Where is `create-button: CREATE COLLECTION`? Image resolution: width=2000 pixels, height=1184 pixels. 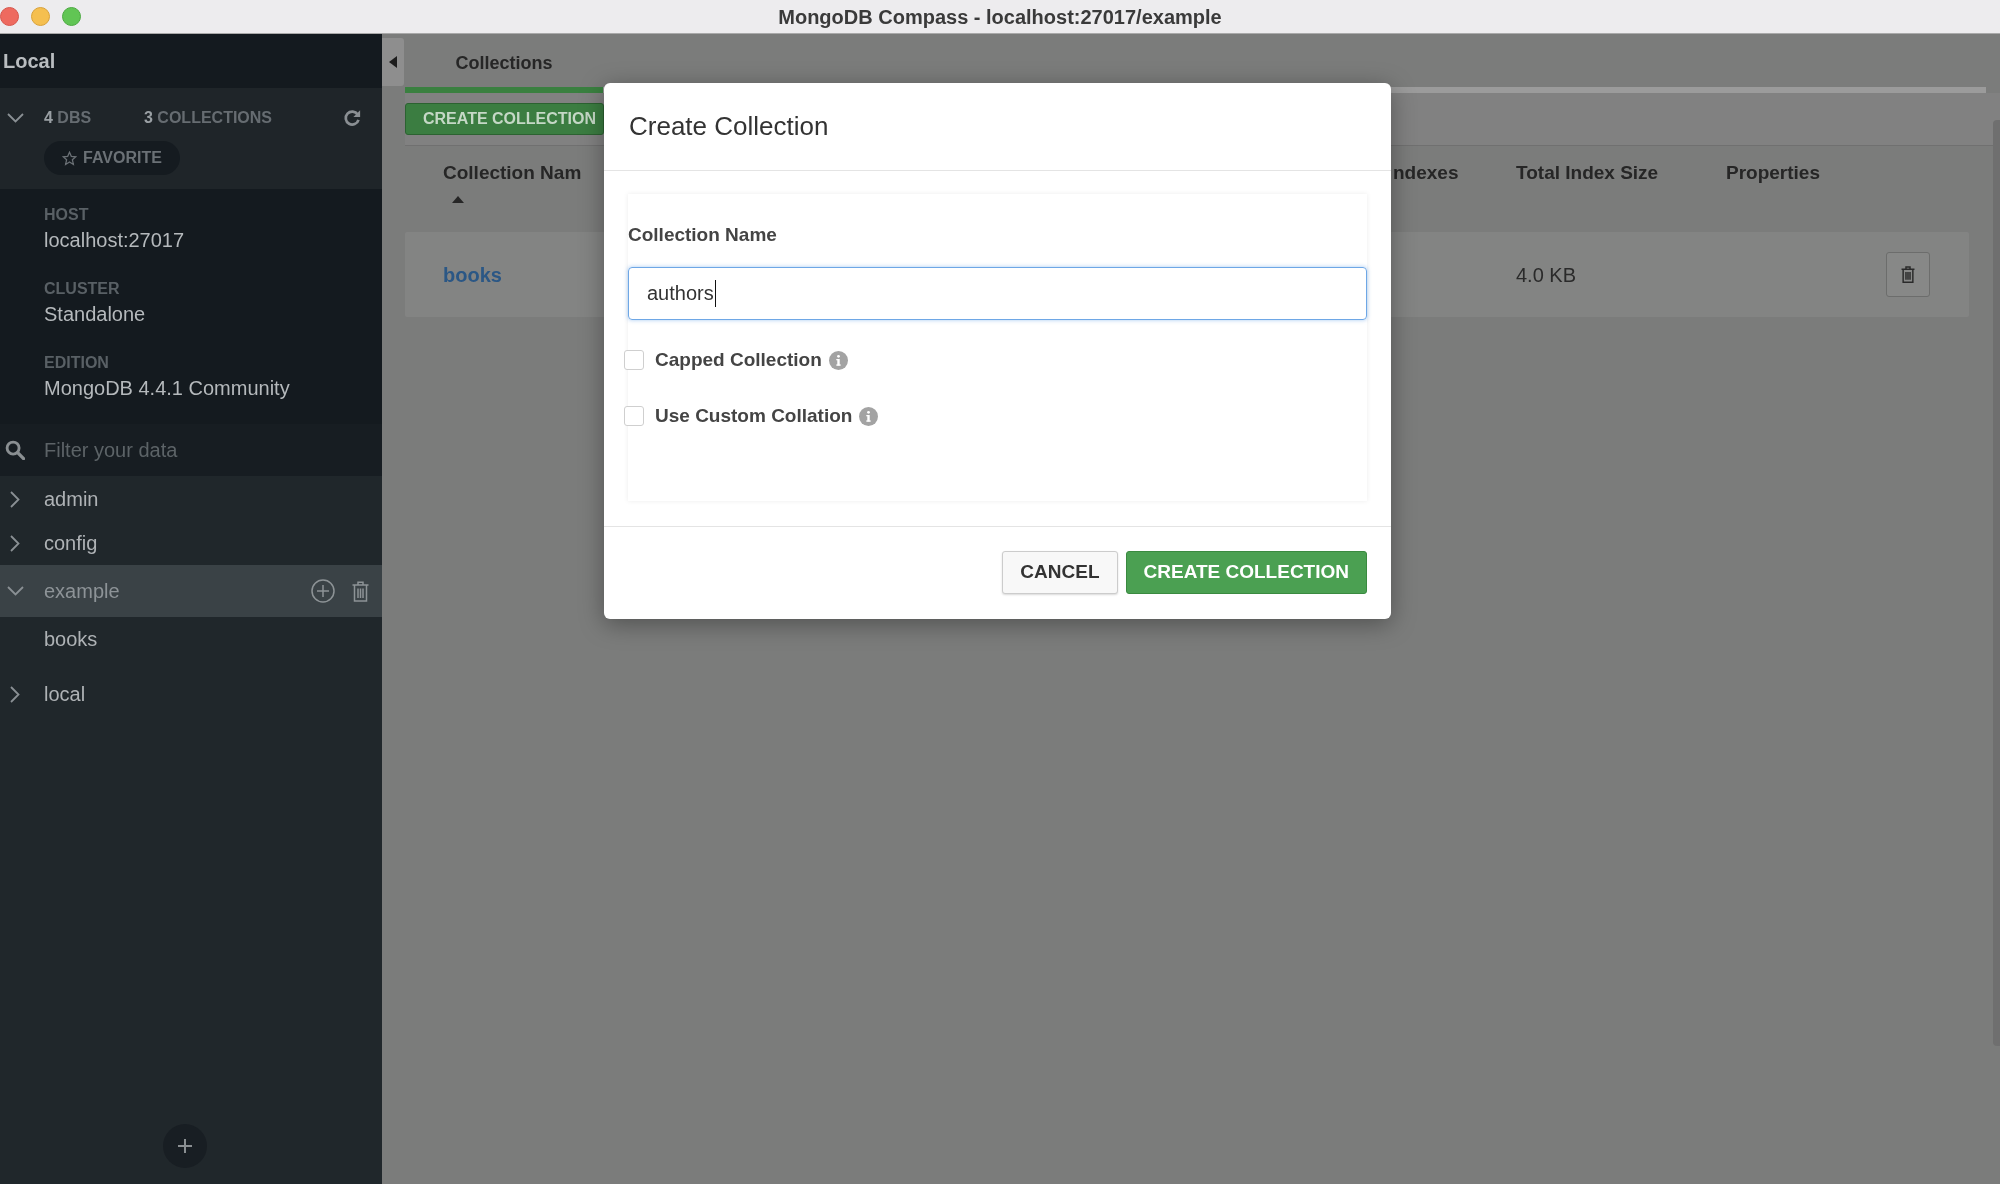 create-button: CREATE COLLECTION is located at coordinates (1246, 572).